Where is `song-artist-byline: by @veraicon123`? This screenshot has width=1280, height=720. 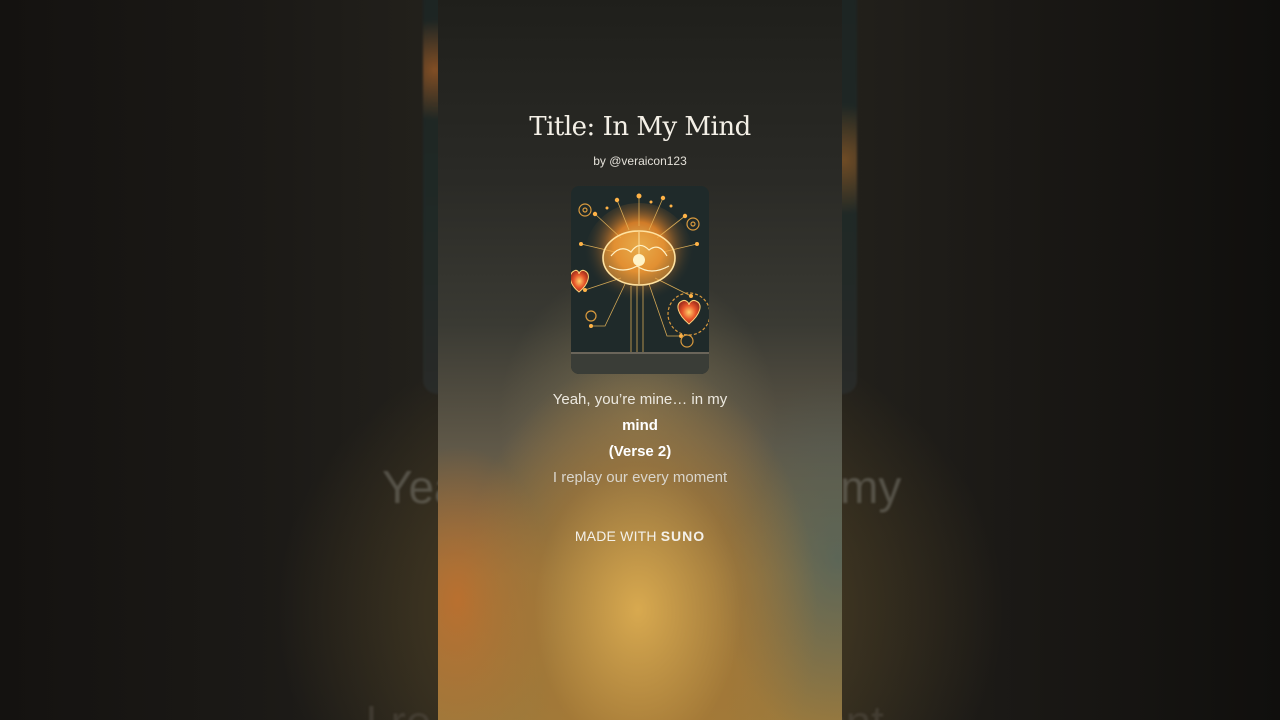
song-artist-byline: by @veraicon123 is located at coordinates (640, 161).